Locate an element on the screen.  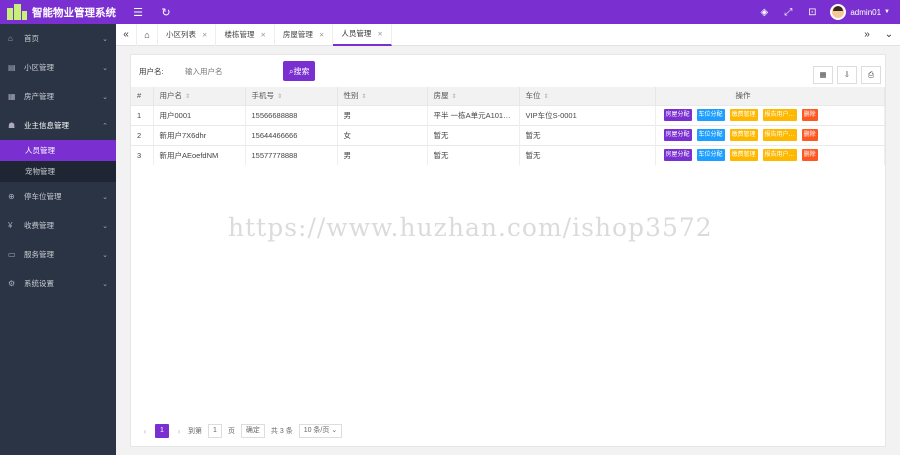
sidebar-item-pets: 宠物管理 is located at coordinates (58, 171).